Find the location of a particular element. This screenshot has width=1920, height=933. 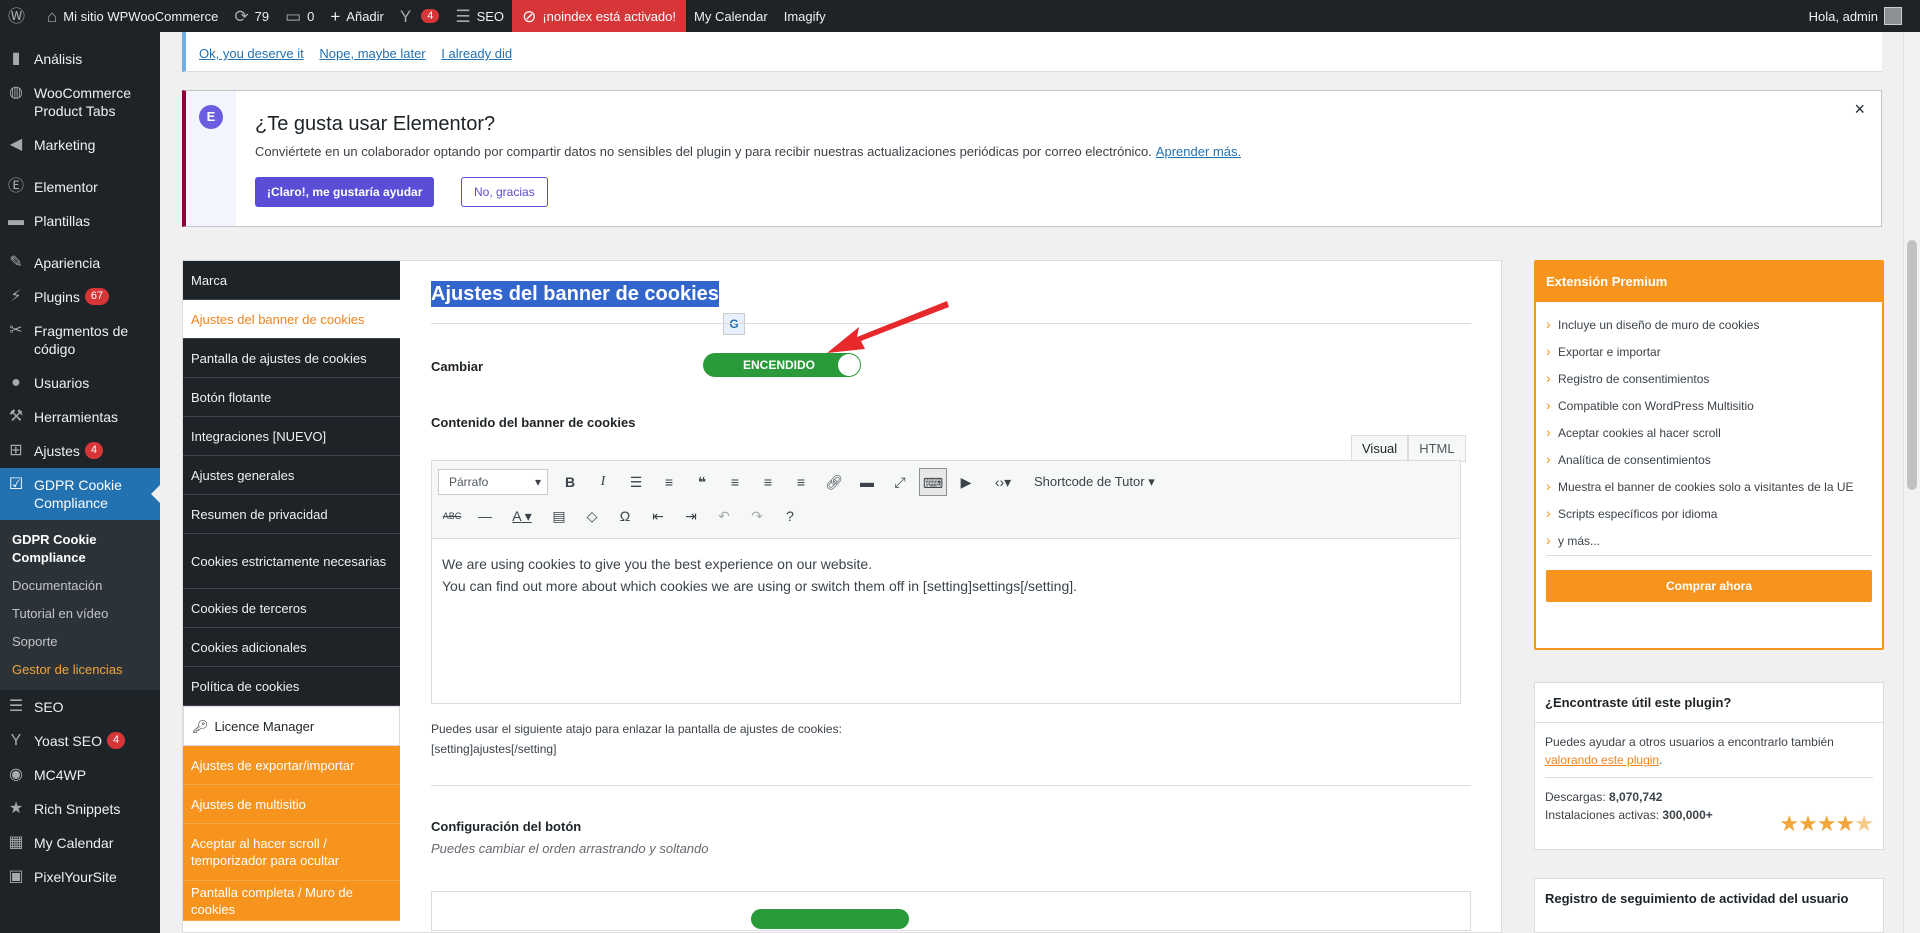

tab-terceros: Cookies de terceros is located at coordinates (291, 608).